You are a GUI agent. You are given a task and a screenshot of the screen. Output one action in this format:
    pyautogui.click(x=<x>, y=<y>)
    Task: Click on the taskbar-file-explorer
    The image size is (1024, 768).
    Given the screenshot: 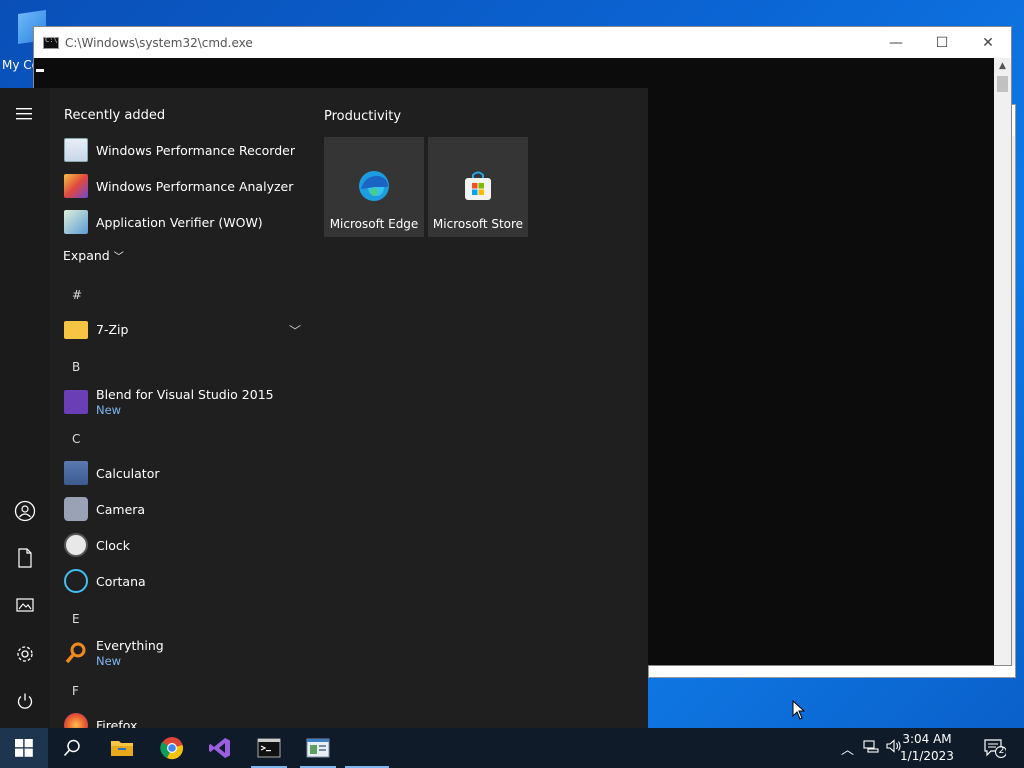 What is the action you would take?
    pyautogui.click(x=122, y=748)
    